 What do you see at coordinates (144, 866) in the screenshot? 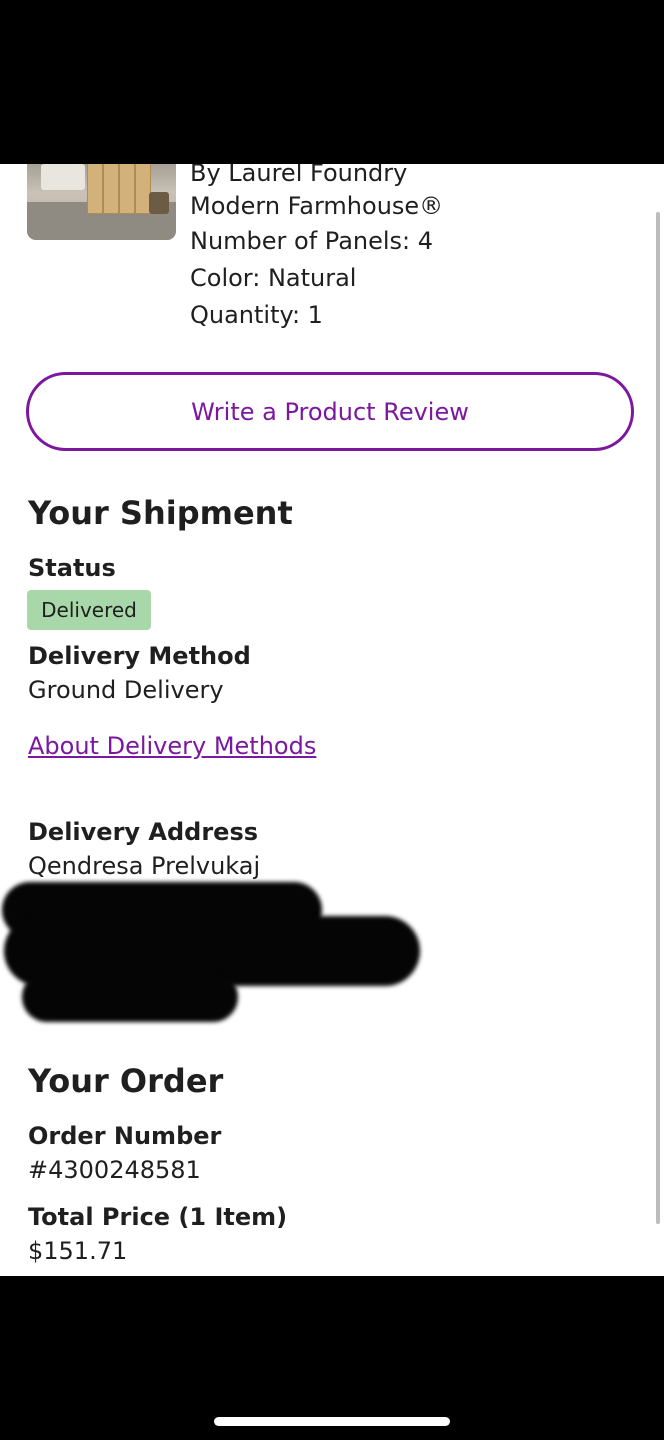
I see `delivery-address-name: Qendresa Prelvukaj` at bounding box center [144, 866].